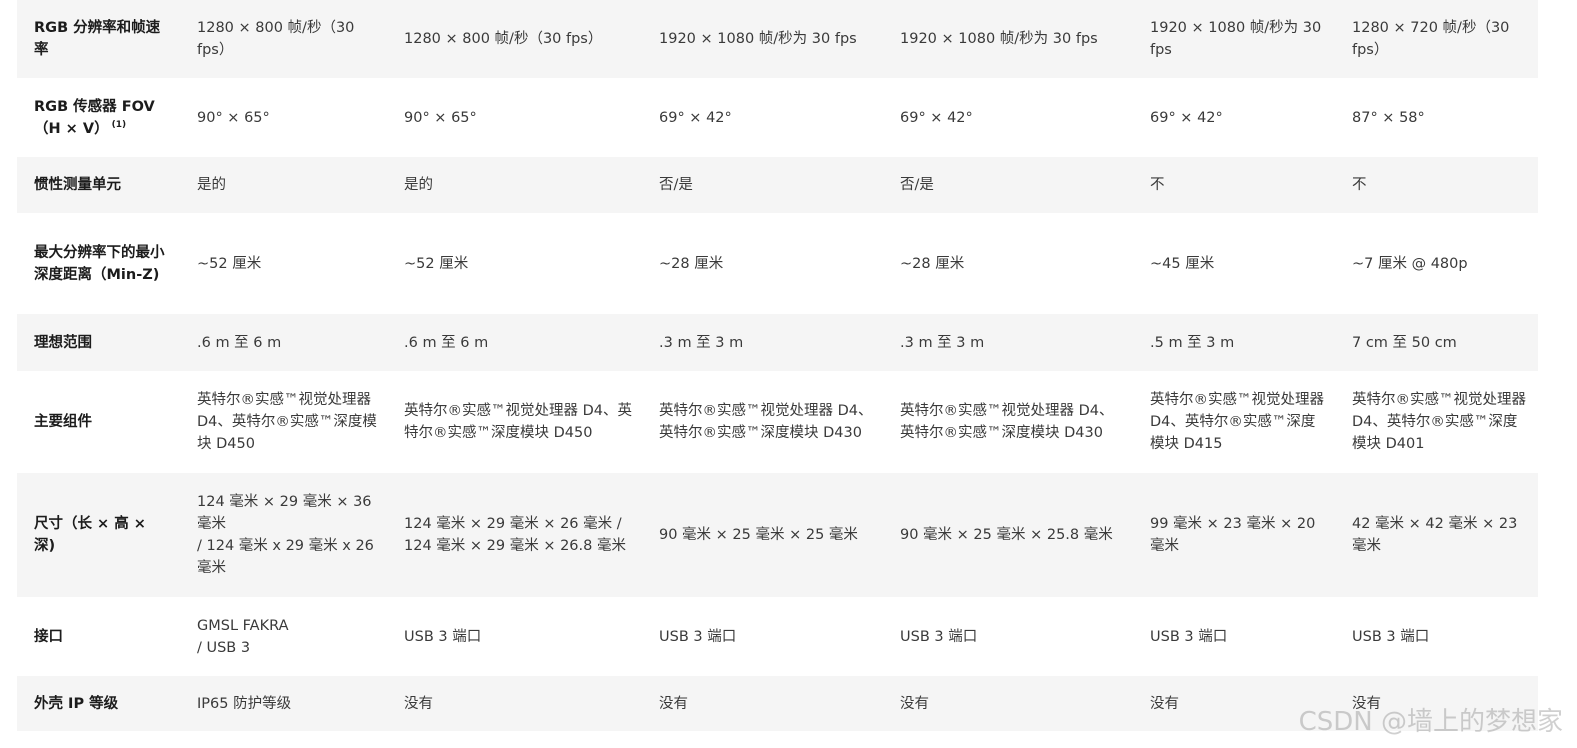 The image size is (1577, 748). What do you see at coordinates (98, 39) in the screenshot?
I see `row-label: RGB 分辨率和帧速率` at bounding box center [98, 39].